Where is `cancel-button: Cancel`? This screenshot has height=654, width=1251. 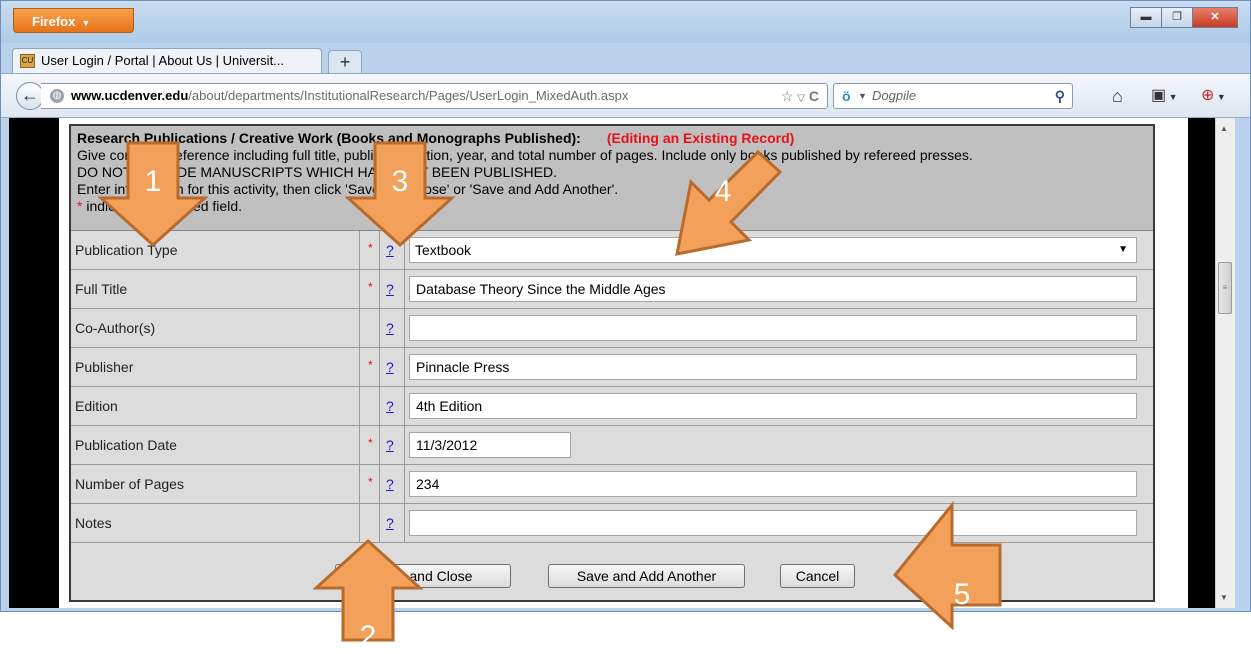 cancel-button: Cancel is located at coordinates (817, 576).